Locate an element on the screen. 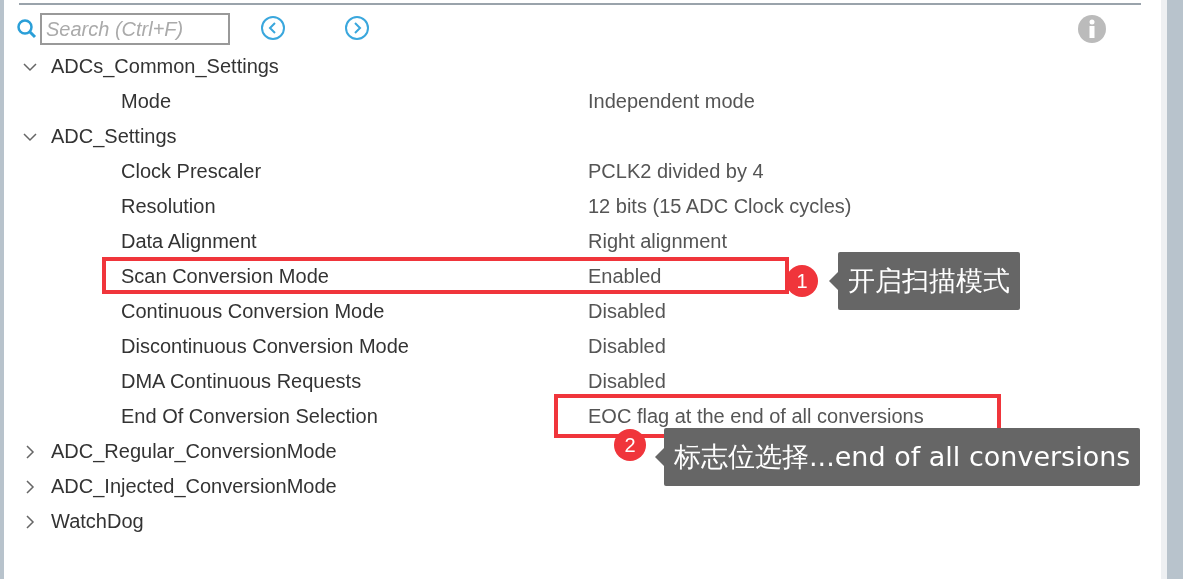 The width and height of the screenshot is (1195, 579). parameter-name: Mode is located at coordinates (147, 101).